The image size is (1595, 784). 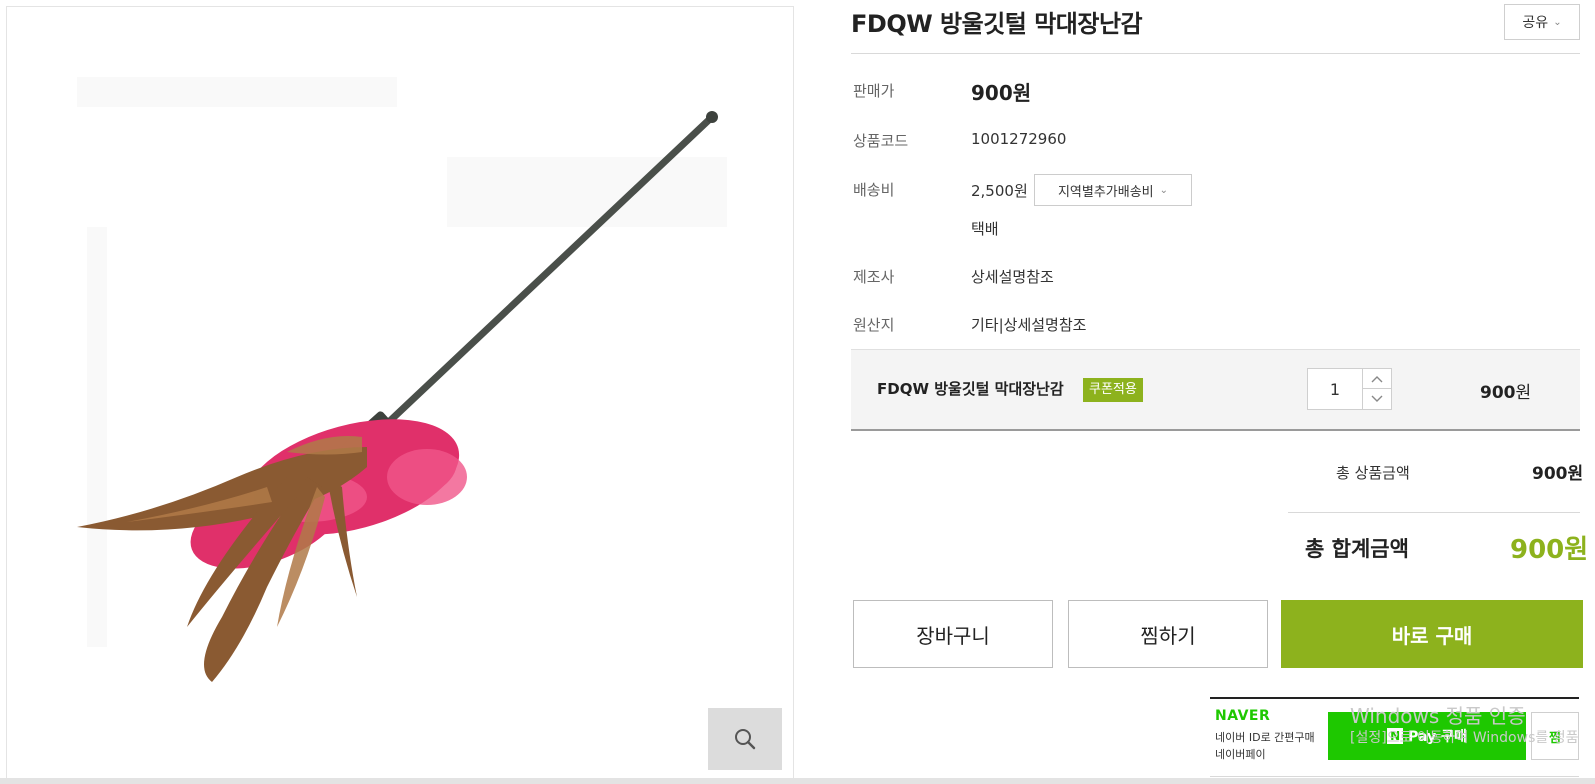 I want to click on origin-value: 기타|상세설명참조, so click(x=1029, y=325).